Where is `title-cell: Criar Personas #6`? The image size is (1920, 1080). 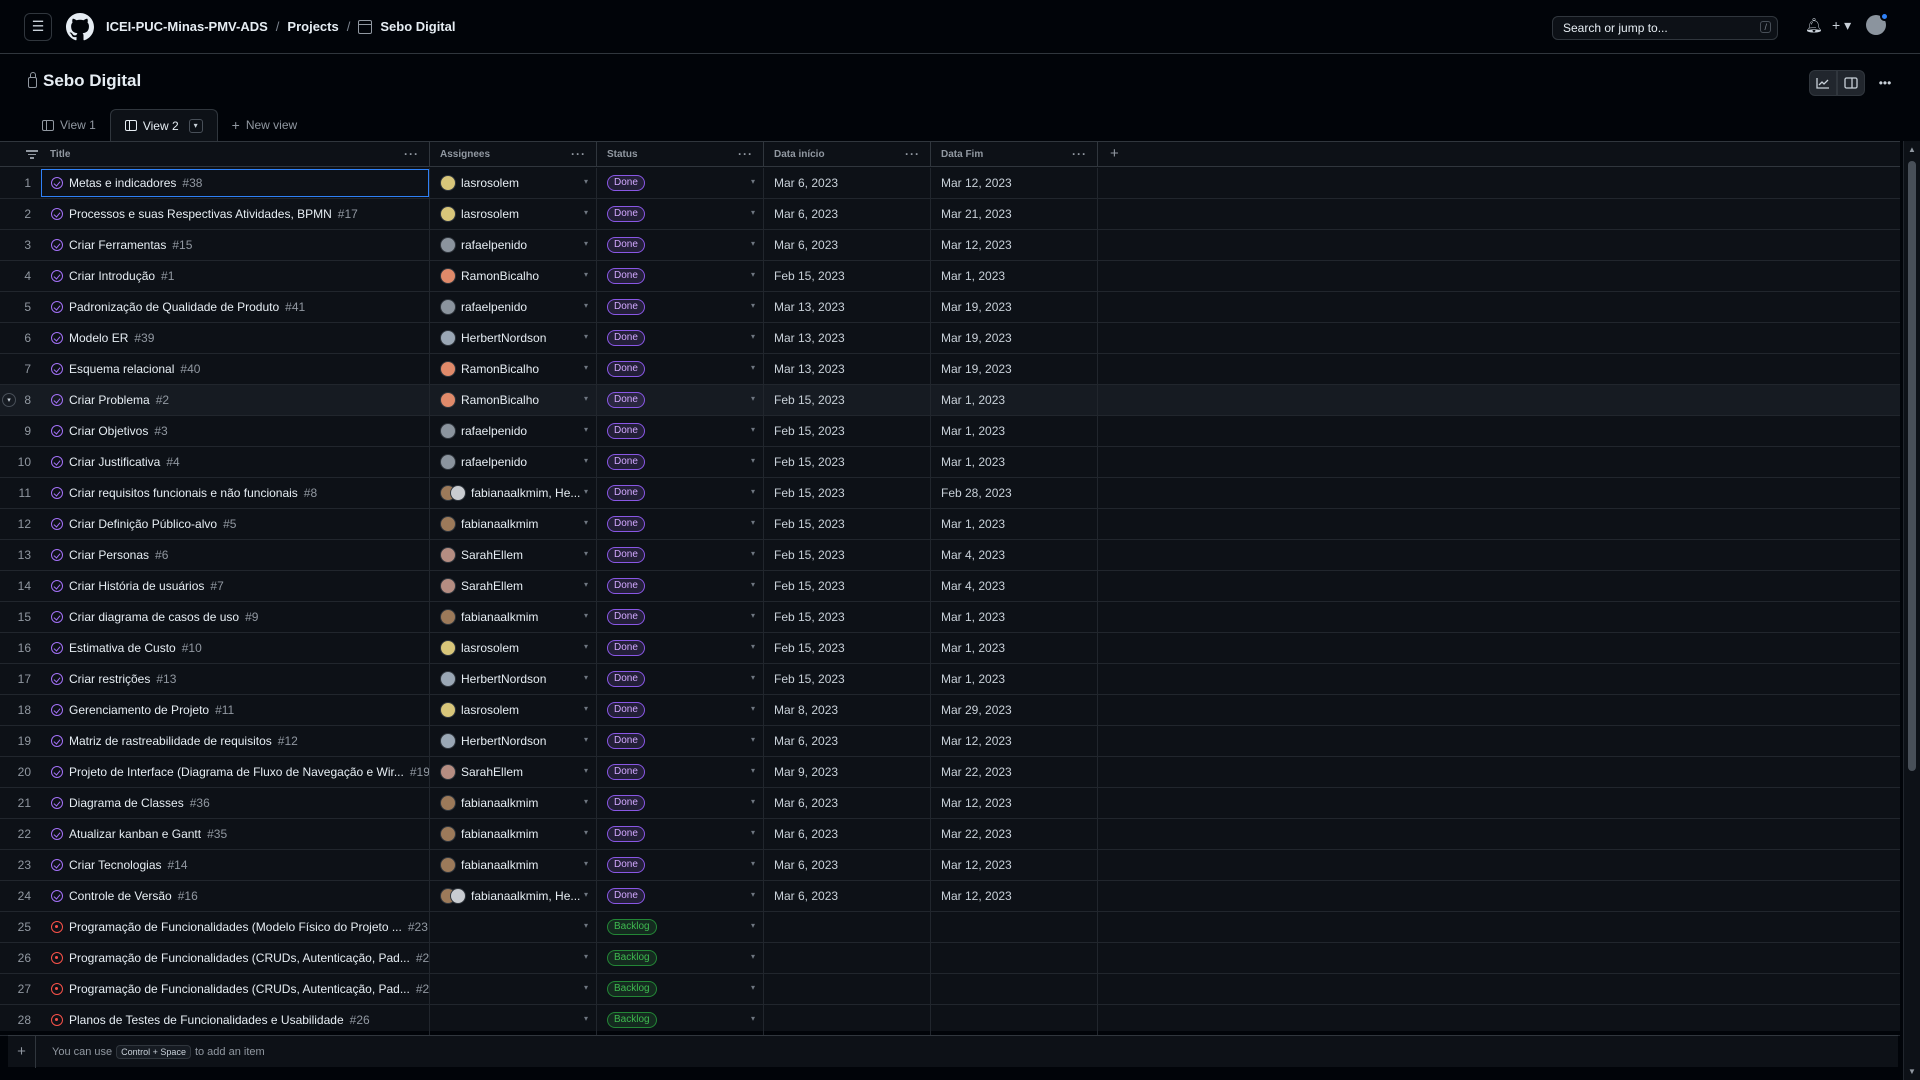 title-cell: Criar Personas #6 is located at coordinates (235, 555).